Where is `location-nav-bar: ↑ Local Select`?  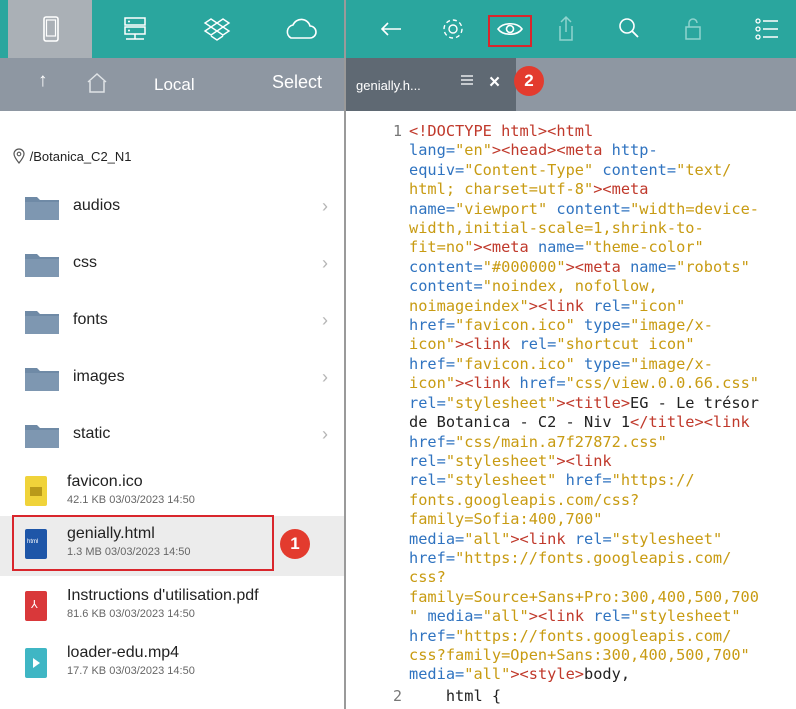 location-nav-bar: ↑ Local Select is located at coordinates (172, 84).